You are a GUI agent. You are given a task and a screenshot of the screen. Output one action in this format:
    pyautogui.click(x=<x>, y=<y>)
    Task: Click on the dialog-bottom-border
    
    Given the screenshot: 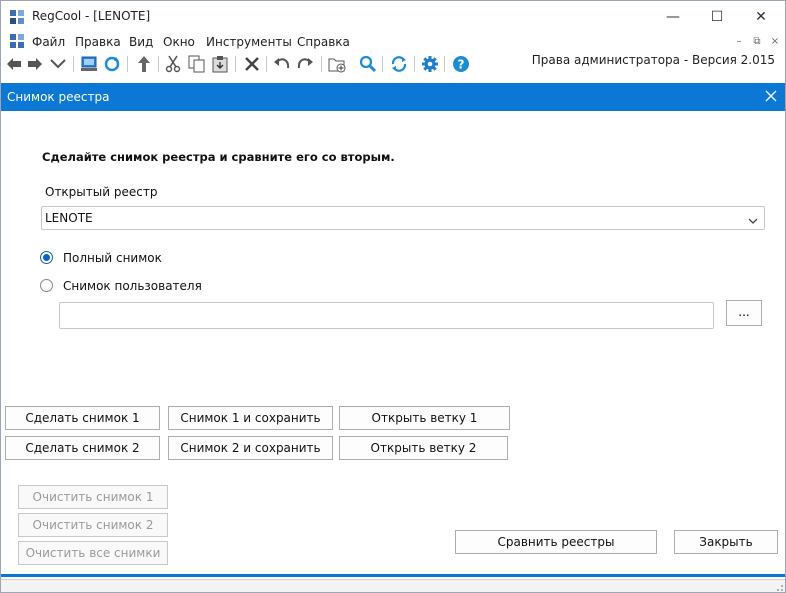 What is the action you would take?
    pyautogui.click(x=393, y=575)
    